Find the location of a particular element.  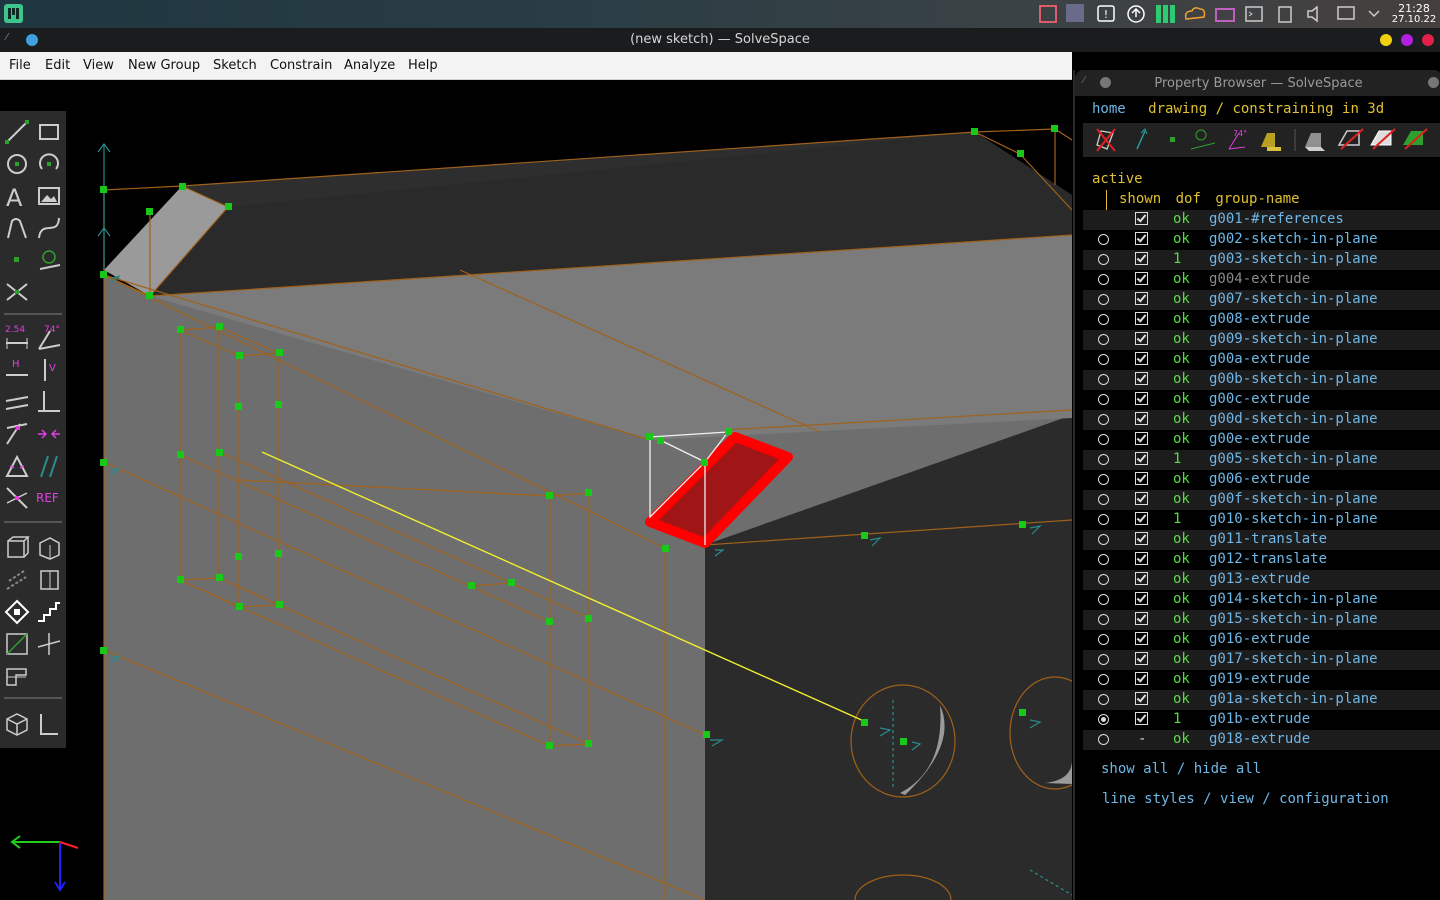

close-button is located at coordinates (1428, 40).